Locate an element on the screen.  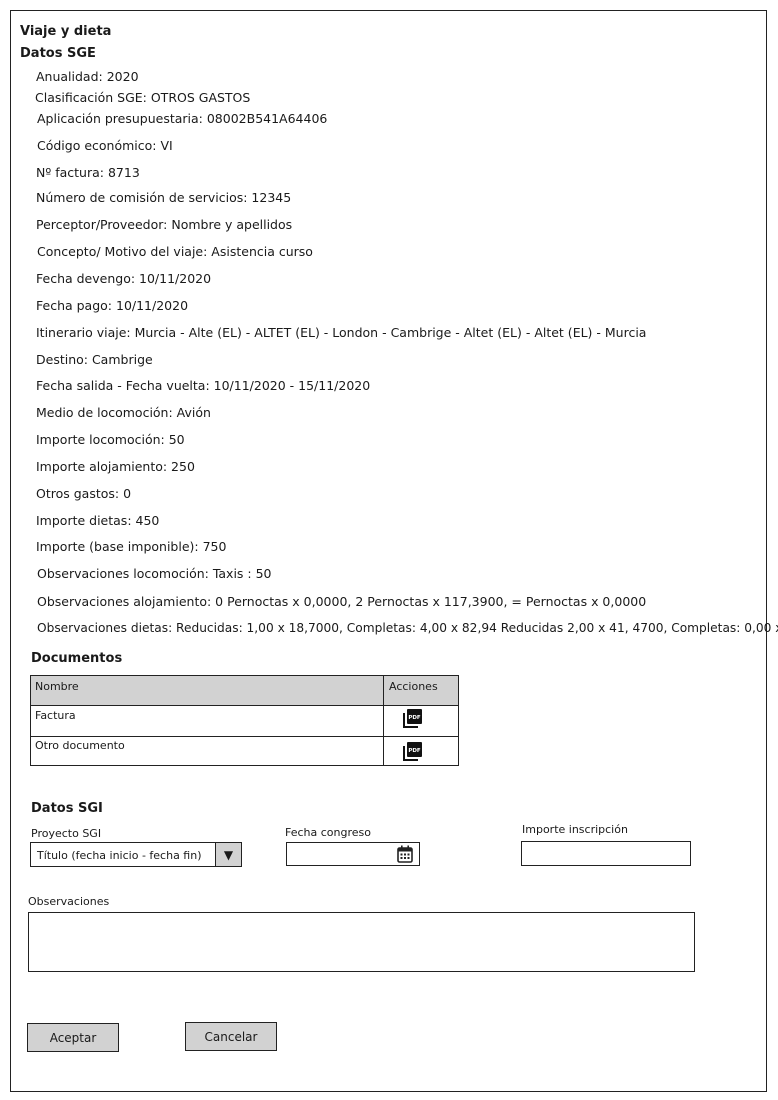
table-row-name: Otro documento is located at coordinates (80, 745).